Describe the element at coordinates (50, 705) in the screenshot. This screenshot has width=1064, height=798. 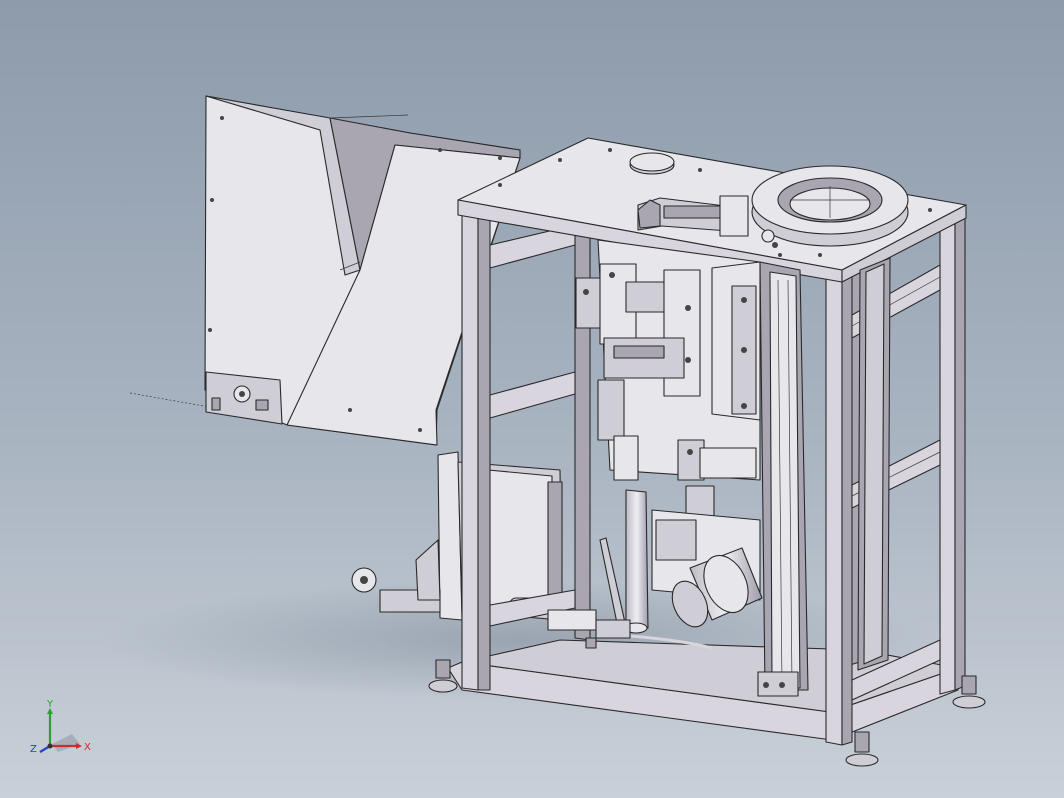
I see `triad-y-label: Y` at that location.